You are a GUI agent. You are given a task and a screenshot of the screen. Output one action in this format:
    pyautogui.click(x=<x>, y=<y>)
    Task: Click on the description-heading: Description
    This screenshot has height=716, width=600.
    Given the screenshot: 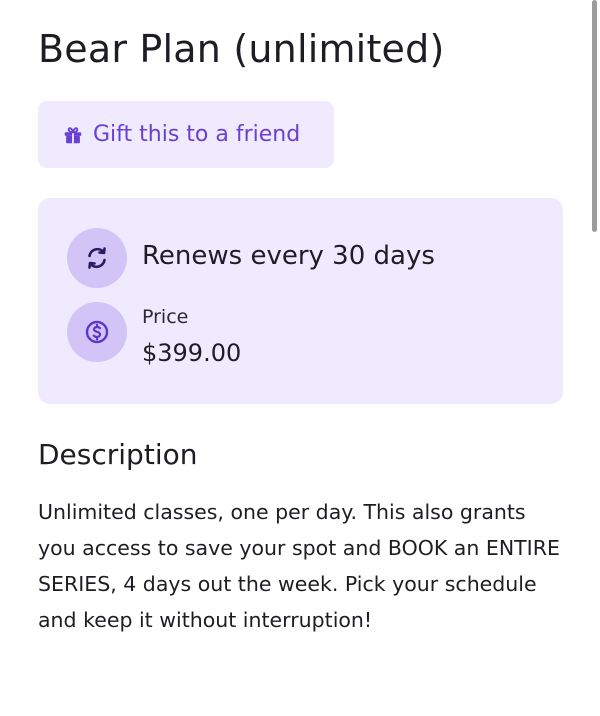 What is the action you would take?
    pyautogui.click(x=118, y=454)
    